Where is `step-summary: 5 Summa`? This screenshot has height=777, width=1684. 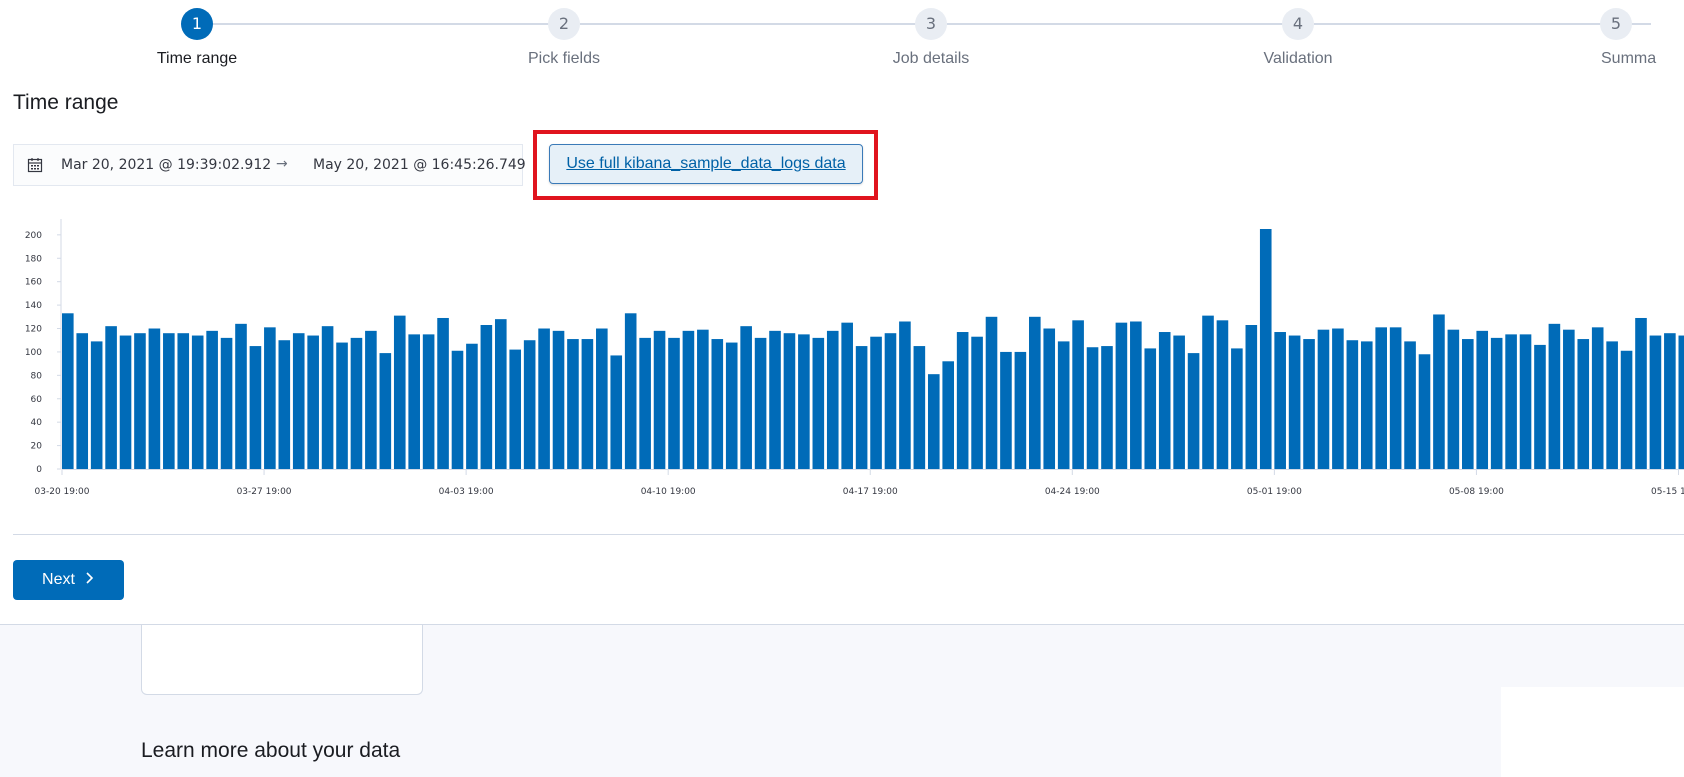 step-summary: 5 Summa is located at coordinates (1616, 38).